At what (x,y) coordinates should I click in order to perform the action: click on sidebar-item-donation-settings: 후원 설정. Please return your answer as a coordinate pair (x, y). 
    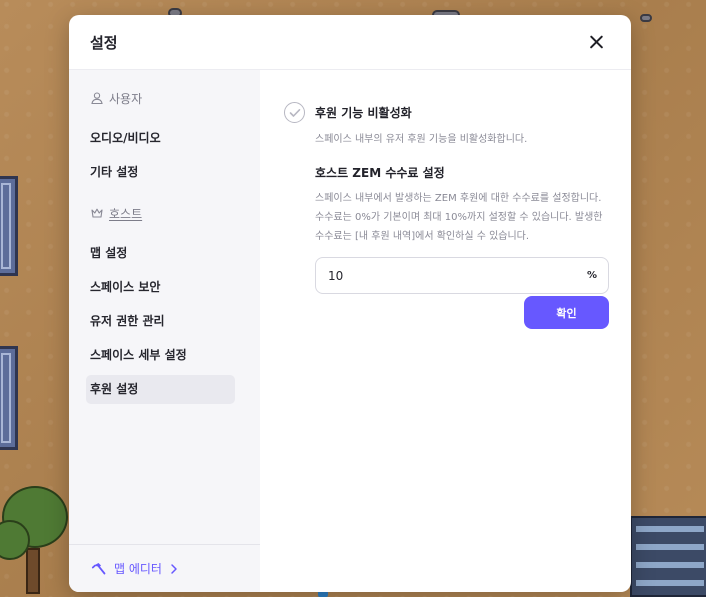
    Looking at the image, I should click on (160, 389).